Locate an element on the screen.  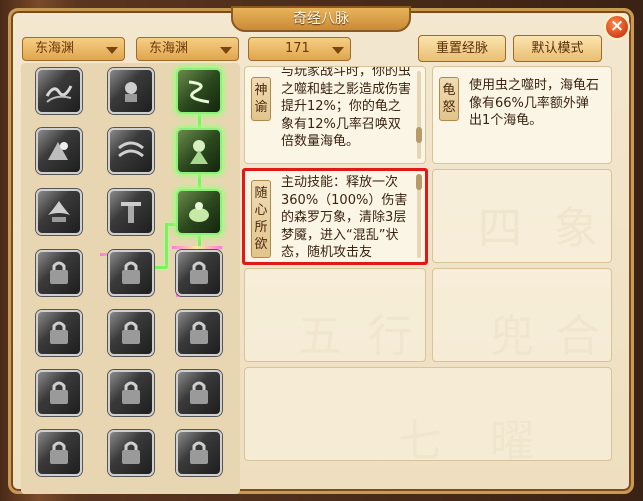
close-button: × is located at coordinates (617, 27).